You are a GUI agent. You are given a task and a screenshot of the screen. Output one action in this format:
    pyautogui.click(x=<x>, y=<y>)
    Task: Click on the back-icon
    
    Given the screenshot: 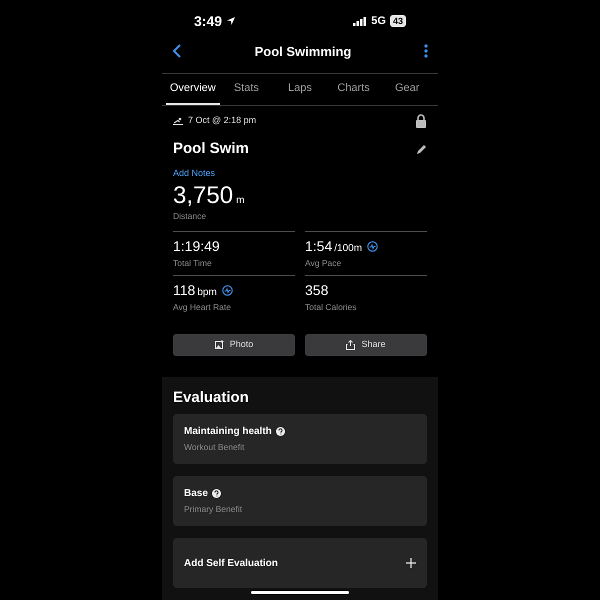 What is the action you would take?
    pyautogui.click(x=177, y=51)
    